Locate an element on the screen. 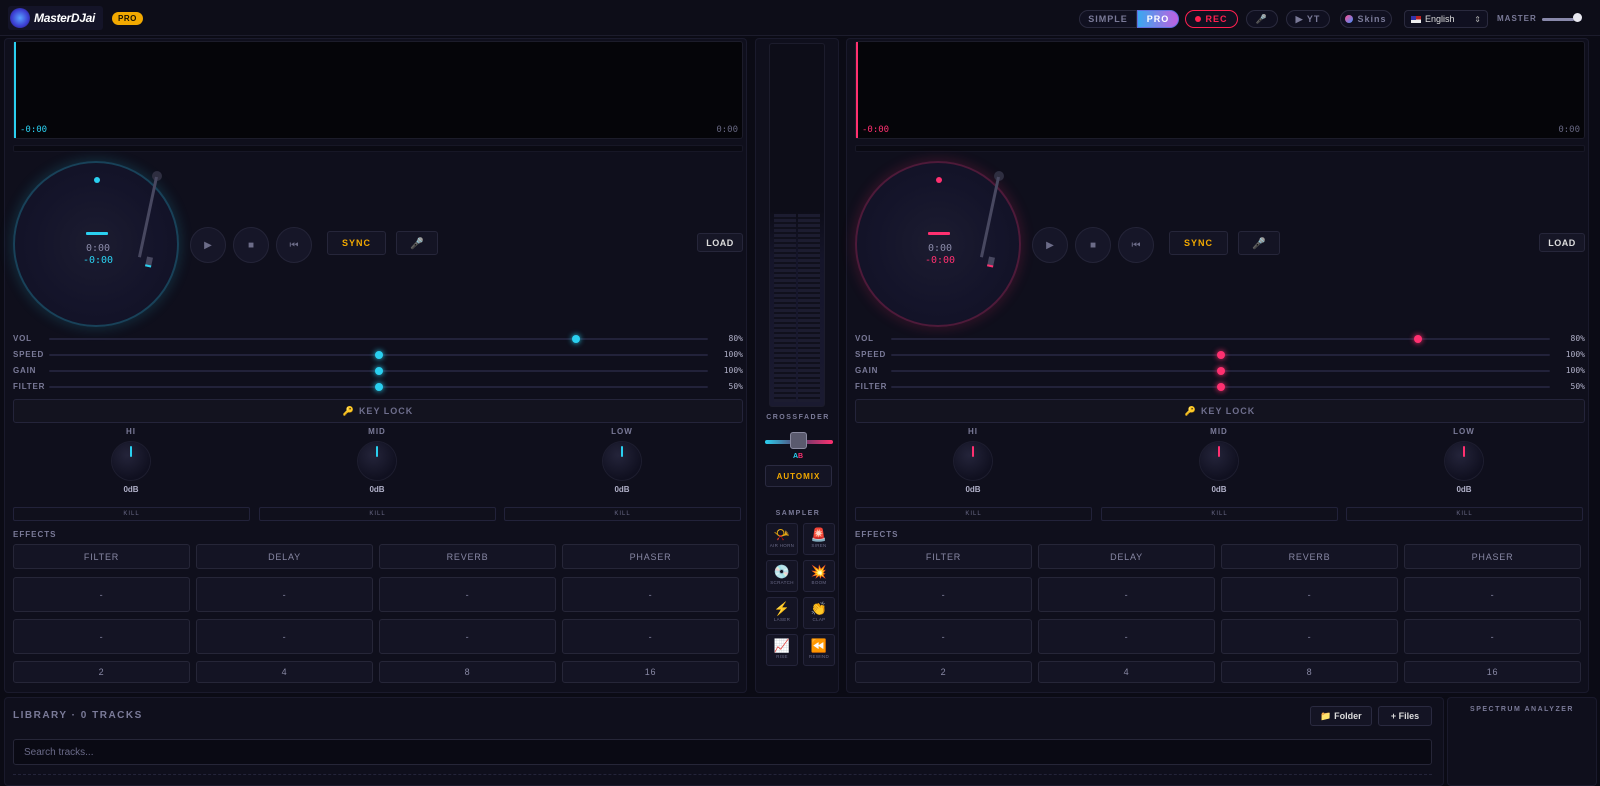 This screenshot has width=1600, height=786. library-drop-zone is located at coordinates (722, 774).